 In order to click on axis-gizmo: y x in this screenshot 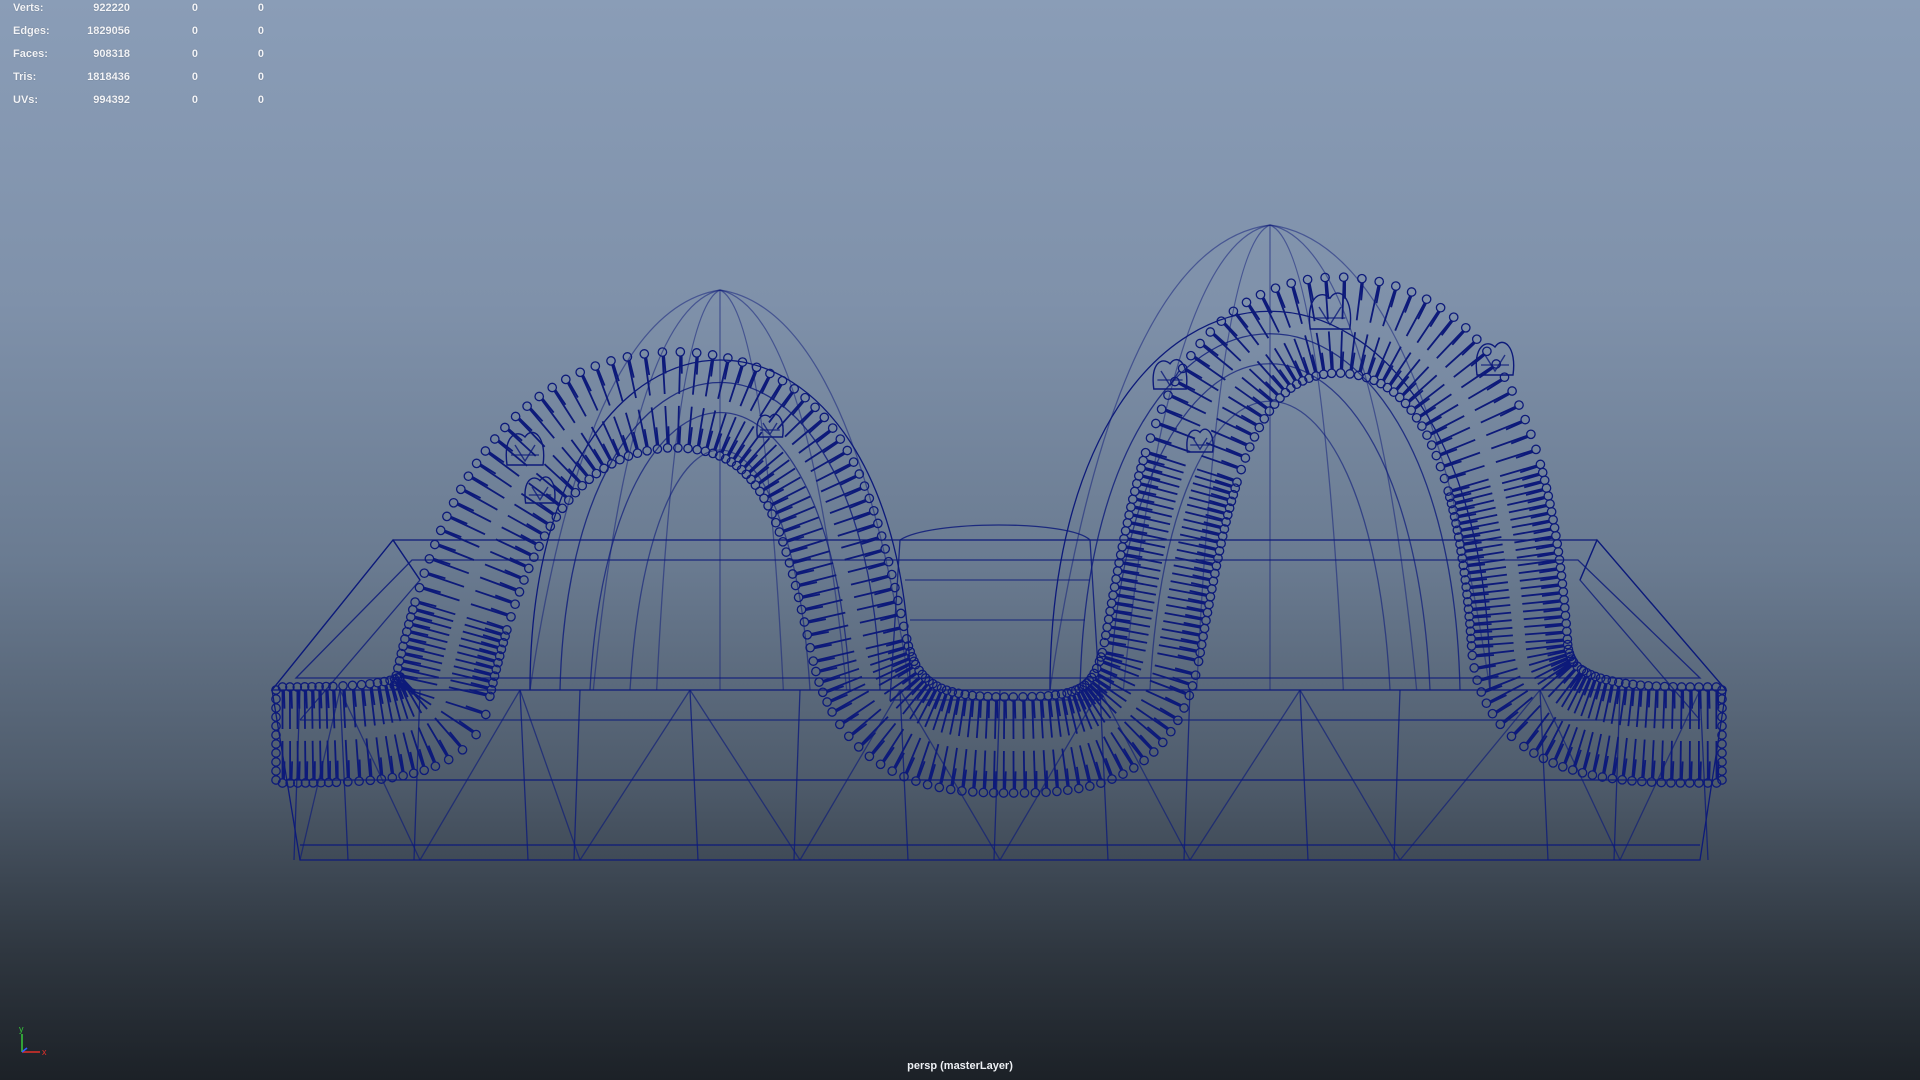, I will do `click(33, 1040)`.